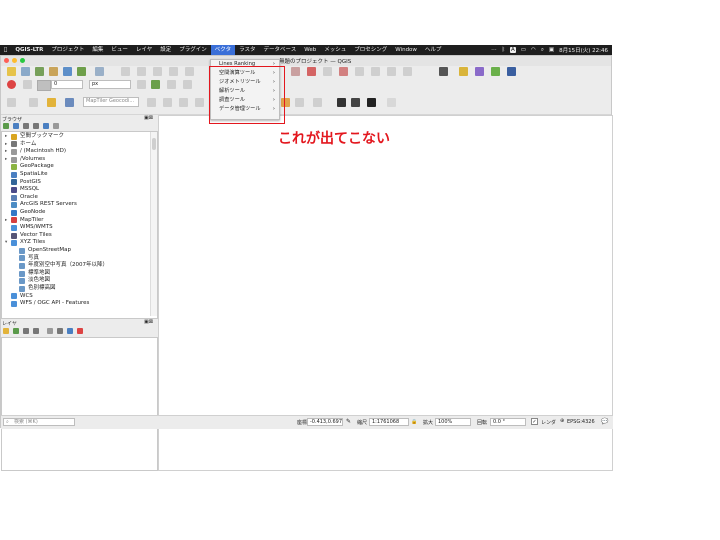 The image size is (720, 540). I want to click on bluetooth-icon: ᛒ, so click(503, 50).